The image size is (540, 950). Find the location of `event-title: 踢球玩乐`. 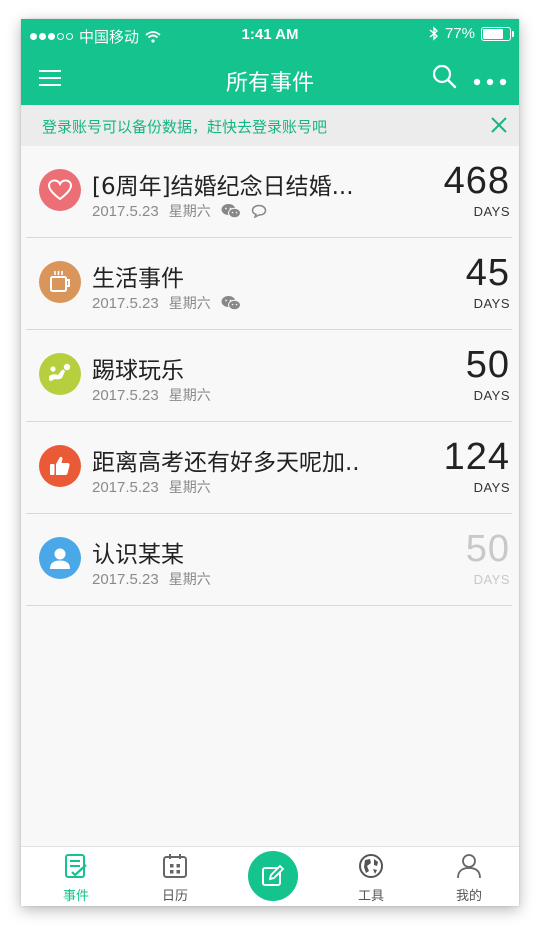

event-title: 踢球玩乐 is located at coordinates (138, 371).